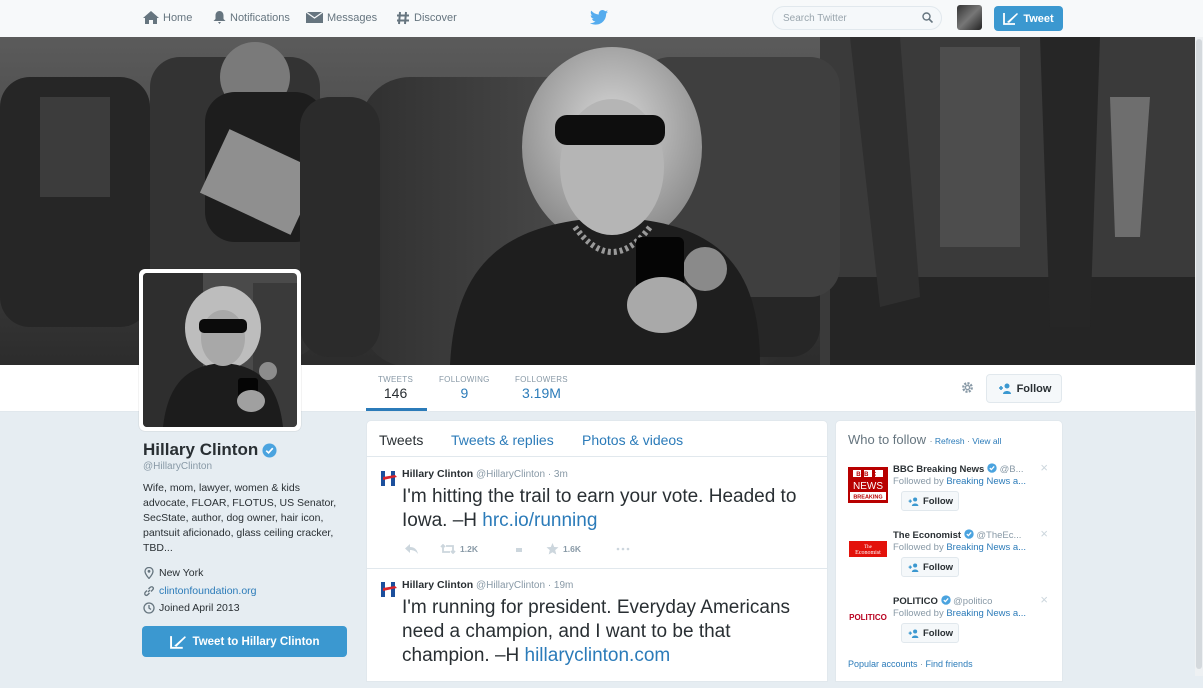 Image resolution: width=1203 pixels, height=688 pixels. Describe the element at coordinates (969, 17) in the screenshot. I see `user-avatar` at that location.